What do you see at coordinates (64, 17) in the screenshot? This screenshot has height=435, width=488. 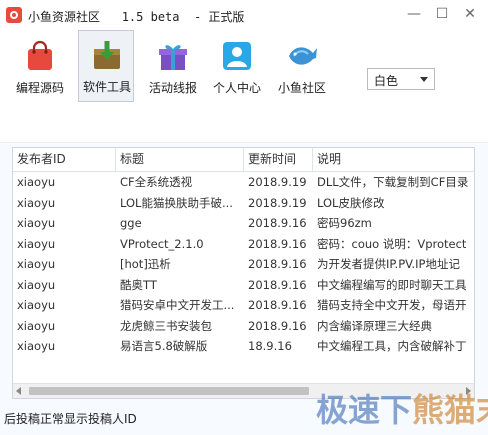 I see `window-title-name: 小鱼资源社区` at bounding box center [64, 17].